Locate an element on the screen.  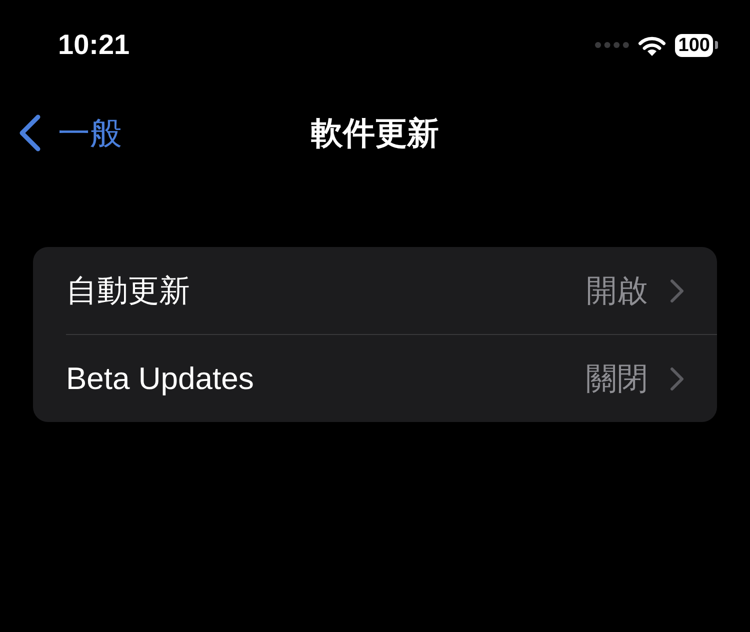
page-title: 軟件更新 is located at coordinates (375, 132).